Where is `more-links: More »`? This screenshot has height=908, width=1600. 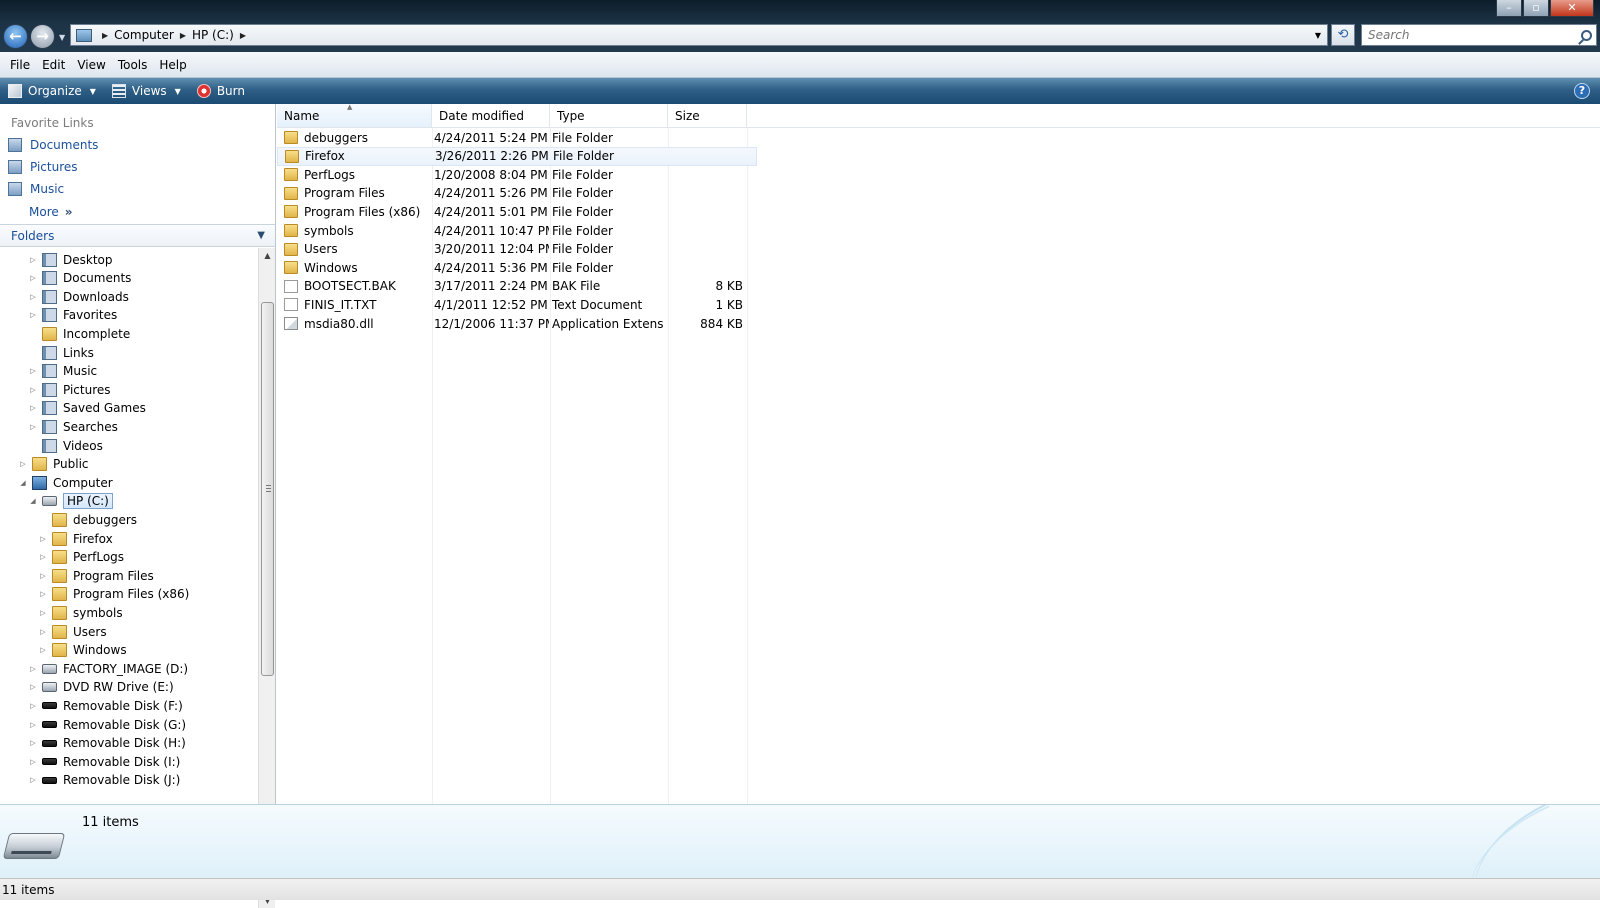
more-links: More » is located at coordinates (51, 212).